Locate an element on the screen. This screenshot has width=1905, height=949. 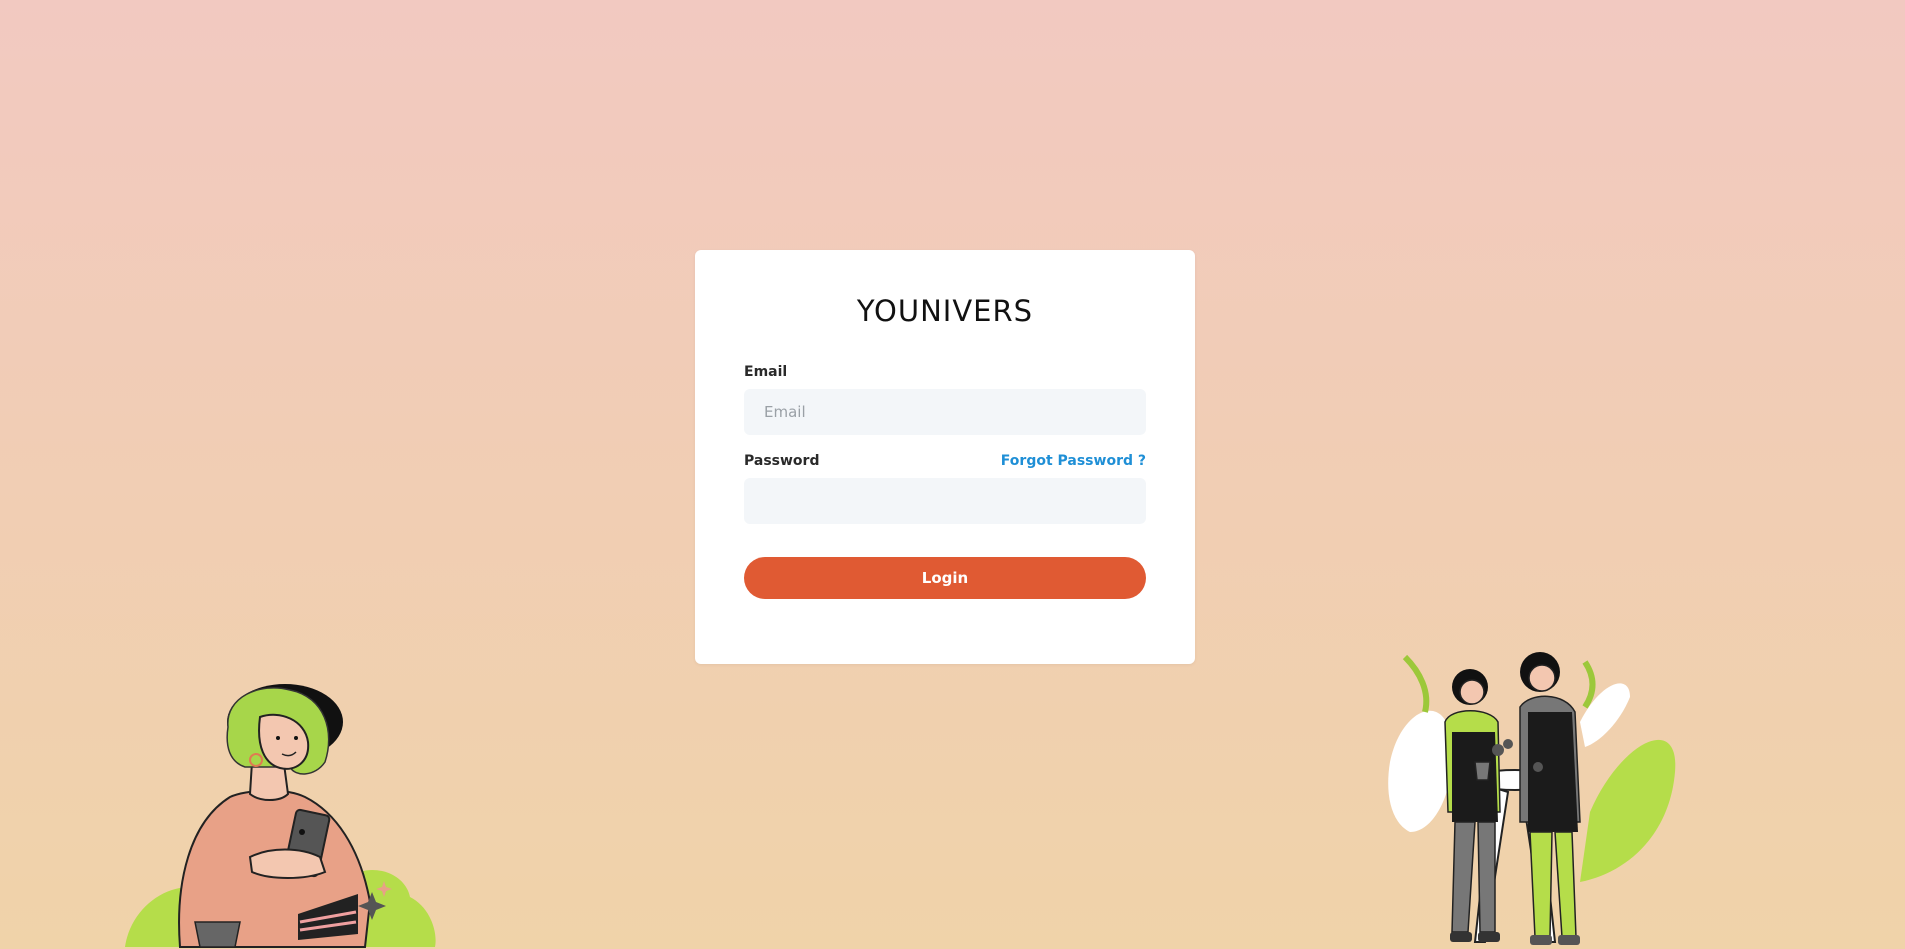
email-label: Email is located at coordinates (766, 372).